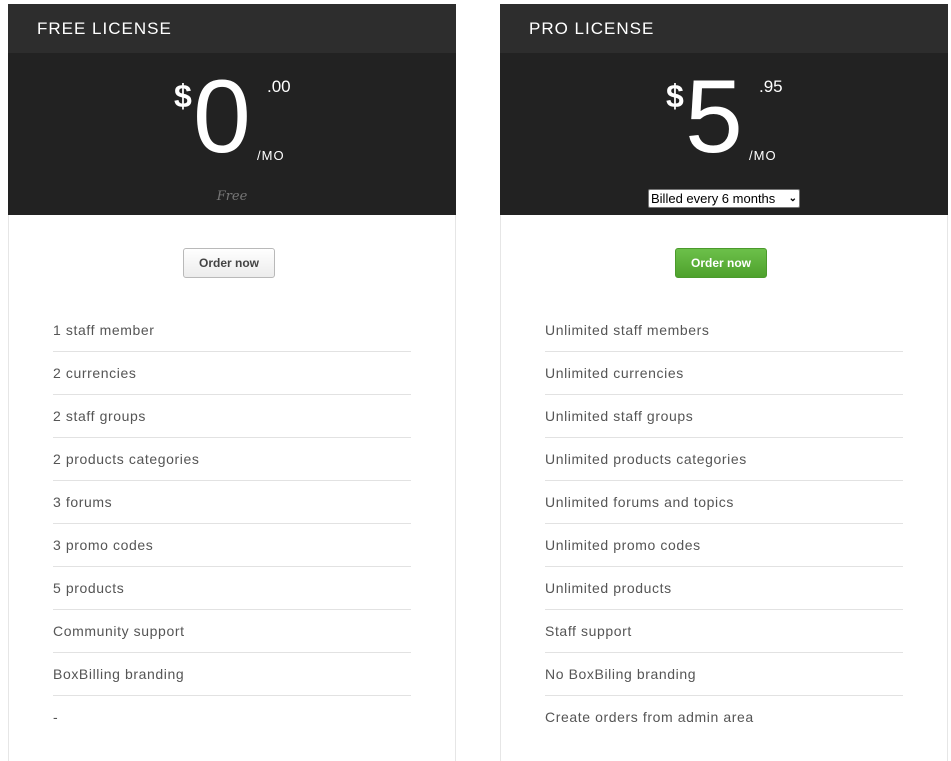  Describe the element at coordinates (232, 416) in the screenshot. I see `feature-item: 2 staff groups` at that location.